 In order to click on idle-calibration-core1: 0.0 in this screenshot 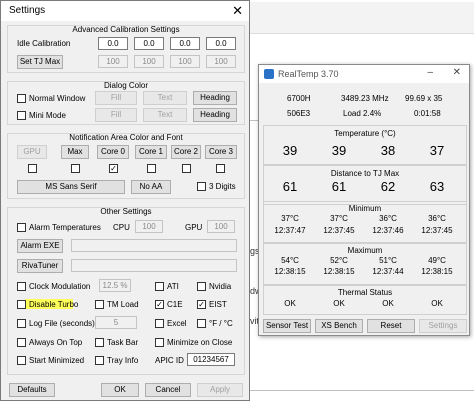, I will do `click(149, 43)`.